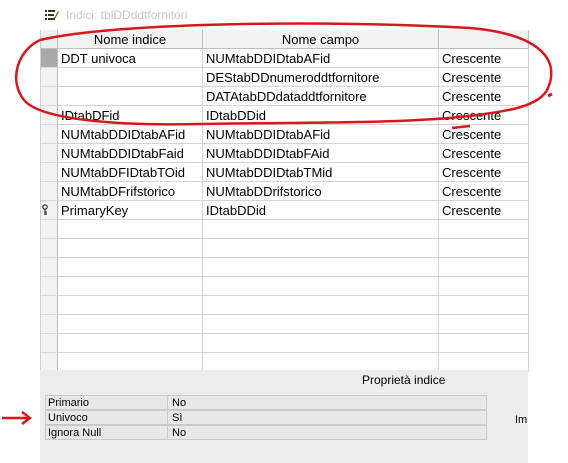 This screenshot has width=568, height=463. Describe the element at coordinates (130, 191) in the screenshot. I see `cell-index-name: NUMtabDFrifstorico` at that location.